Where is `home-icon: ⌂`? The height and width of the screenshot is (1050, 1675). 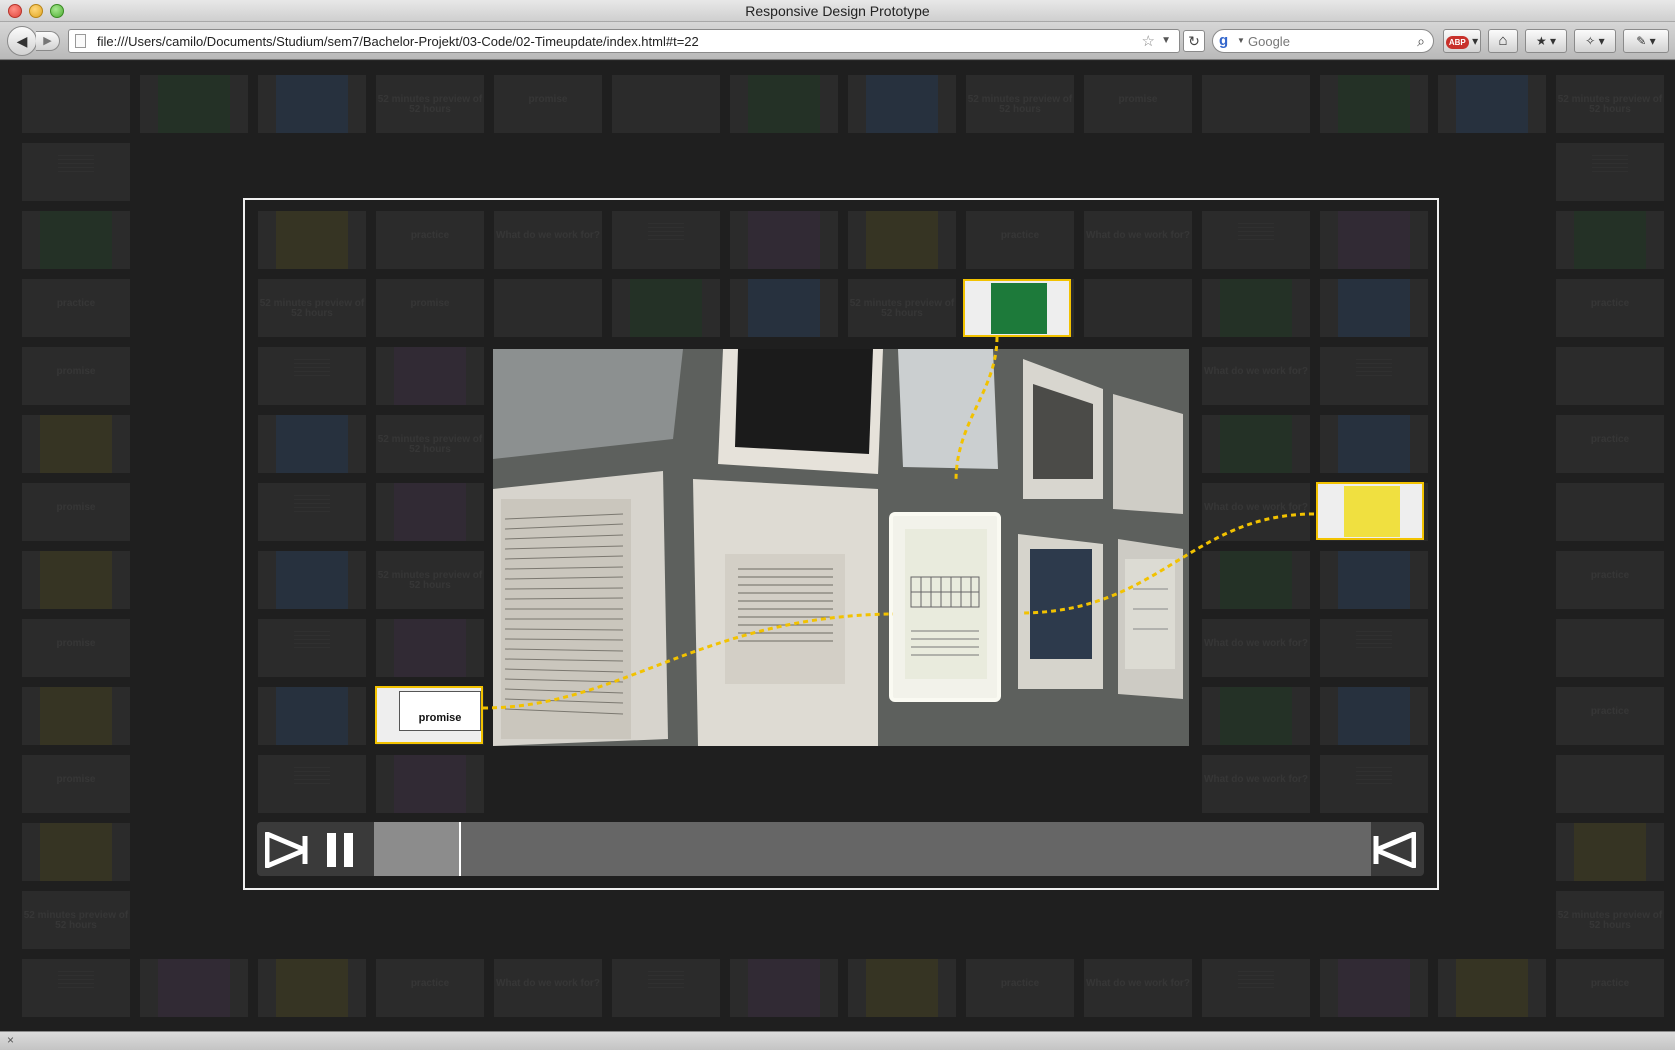
home-icon: ⌂ is located at coordinates (1503, 40).